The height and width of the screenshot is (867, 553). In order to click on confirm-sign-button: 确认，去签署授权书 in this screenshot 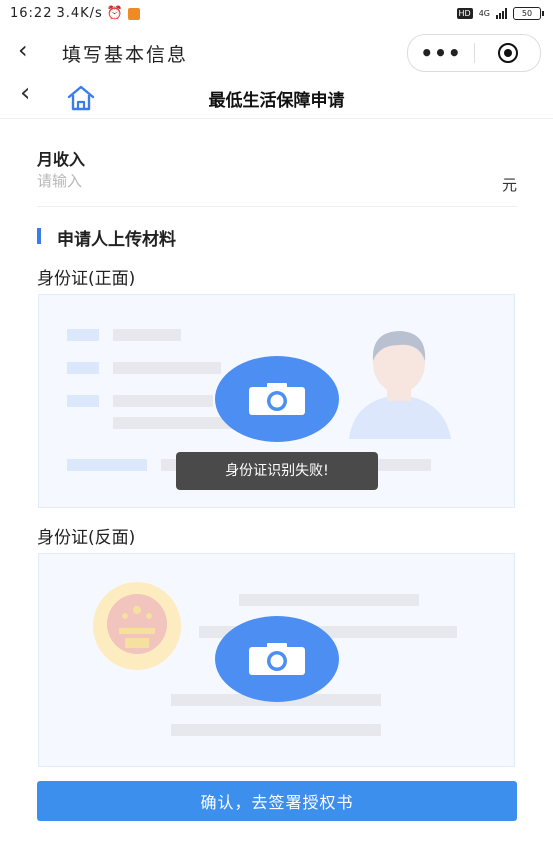, I will do `click(277, 801)`.